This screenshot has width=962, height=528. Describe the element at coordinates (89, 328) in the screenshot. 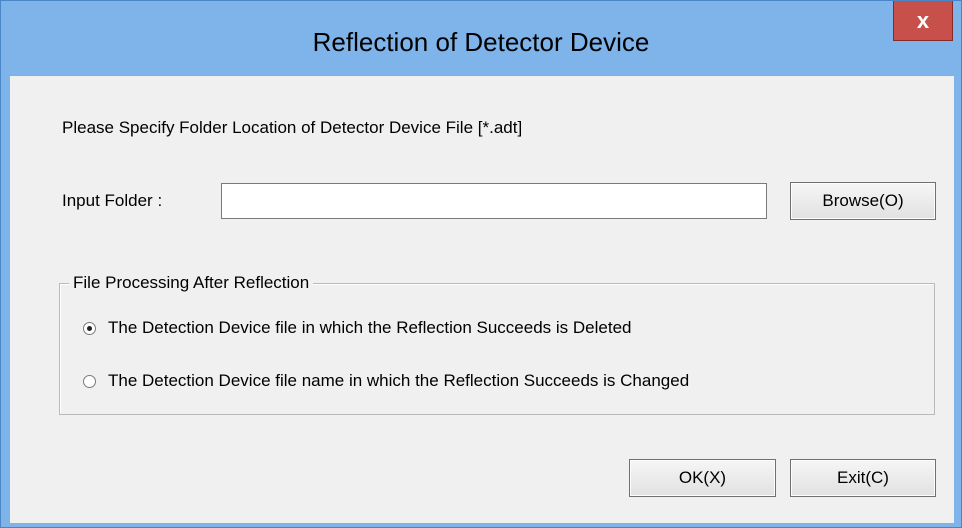

I see `radio-button-checked-icon` at that location.